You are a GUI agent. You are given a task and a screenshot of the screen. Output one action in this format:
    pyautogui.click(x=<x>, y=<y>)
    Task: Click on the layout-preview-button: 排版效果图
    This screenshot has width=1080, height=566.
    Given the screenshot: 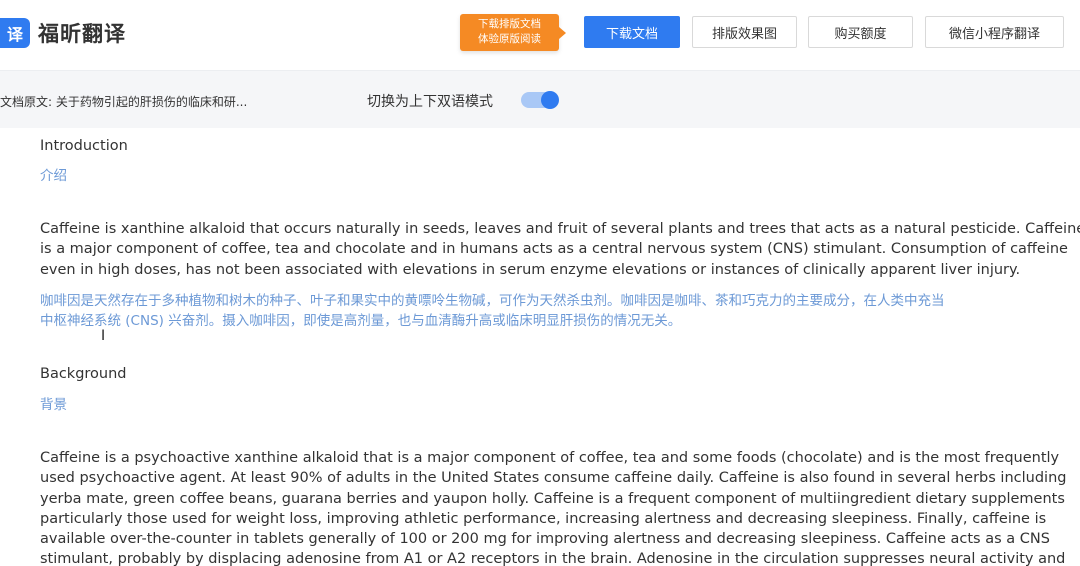 What is the action you would take?
    pyautogui.click(x=744, y=32)
    